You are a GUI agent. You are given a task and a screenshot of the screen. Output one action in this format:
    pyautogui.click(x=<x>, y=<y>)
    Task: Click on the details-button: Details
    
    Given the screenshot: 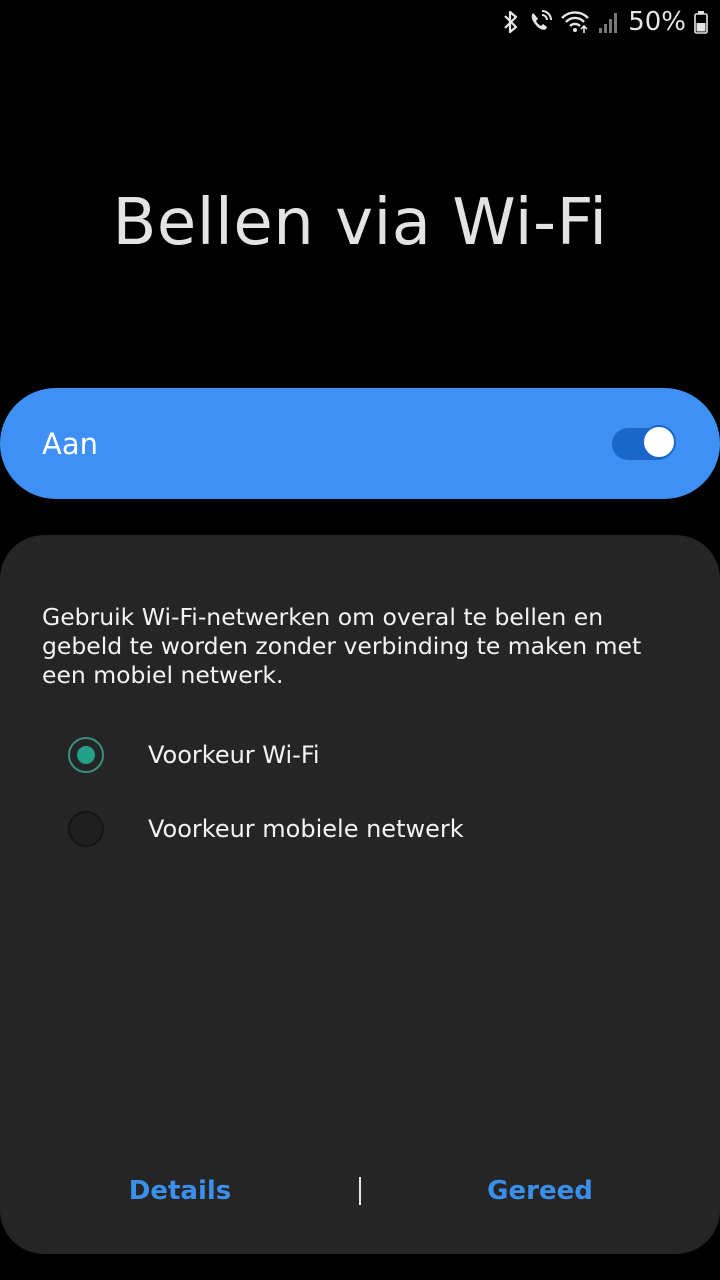 What is the action you would take?
    pyautogui.click(x=180, y=1191)
    